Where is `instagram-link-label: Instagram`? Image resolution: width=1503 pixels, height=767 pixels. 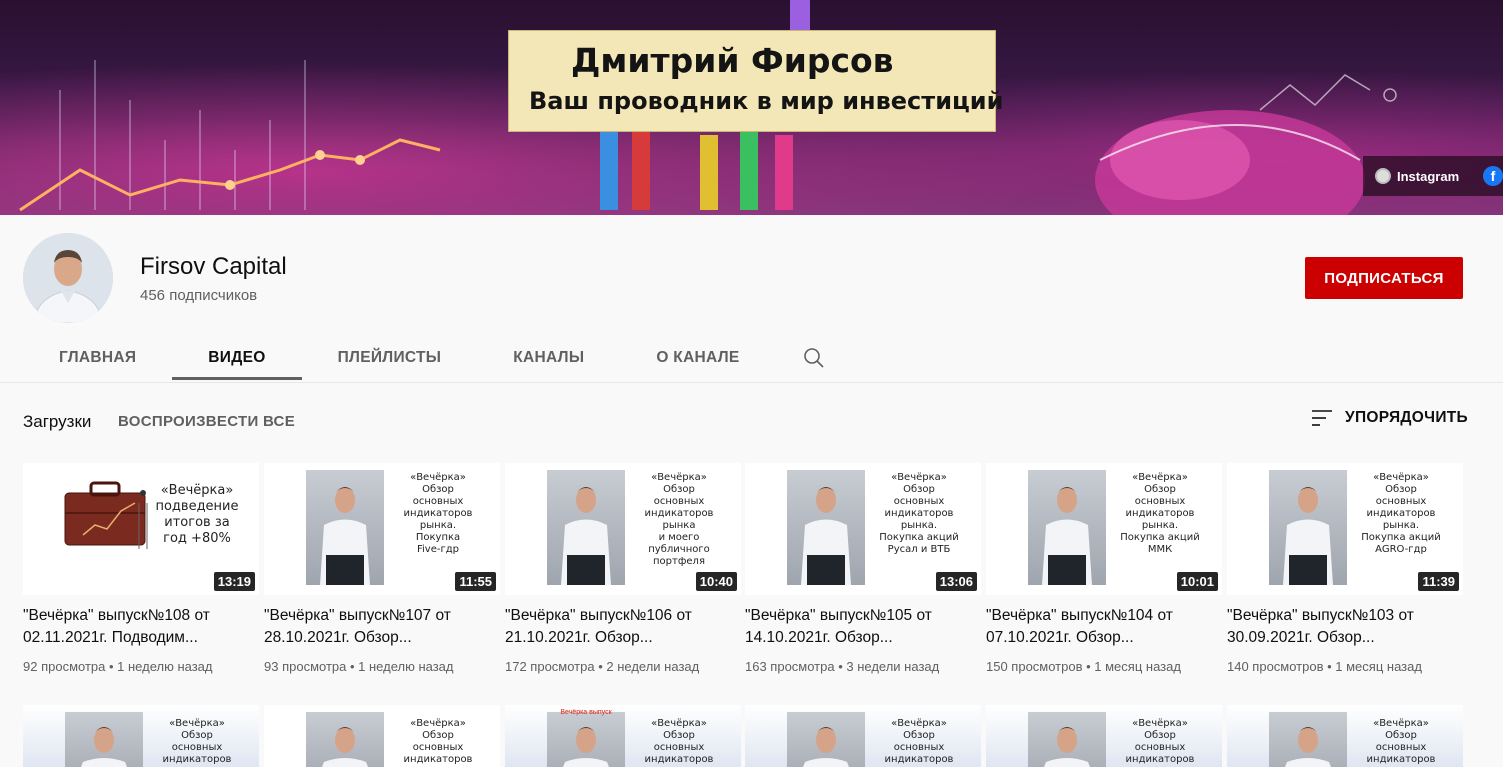
instagram-link-label: Instagram is located at coordinates (1428, 176).